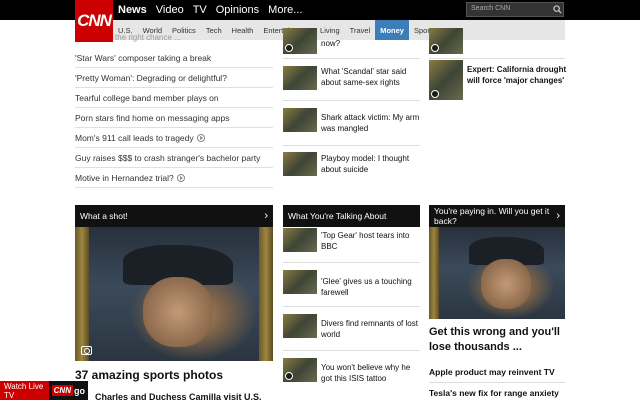 This screenshot has width=640, height=400. Describe the element at coordinates (68, 390) in the screenshot. I see `cnn-go-logo: CNN go` at that location.